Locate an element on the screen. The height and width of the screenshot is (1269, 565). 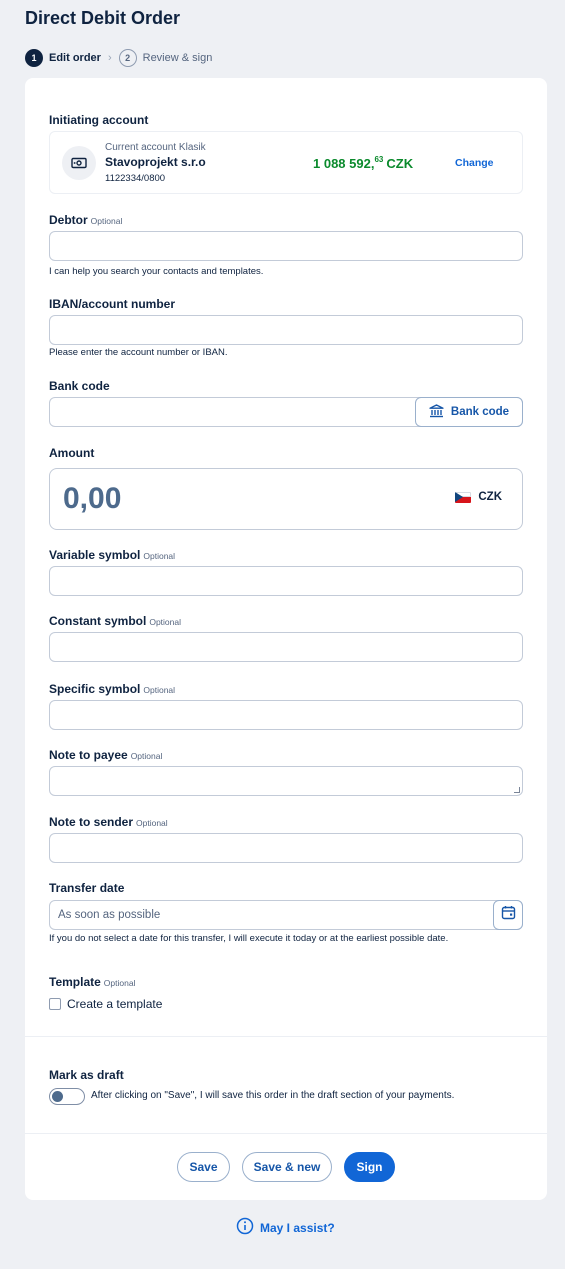
assist-label: May I assist? is located at coordinates (297, 1227).